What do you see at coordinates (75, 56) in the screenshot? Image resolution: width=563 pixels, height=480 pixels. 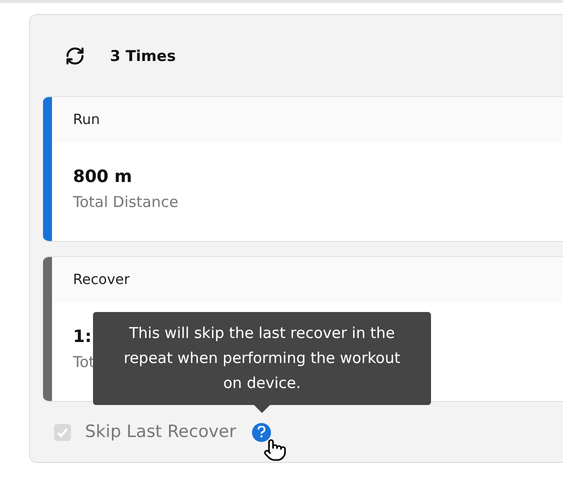 I see `repeat-icon` at bounding box center [75, 56].